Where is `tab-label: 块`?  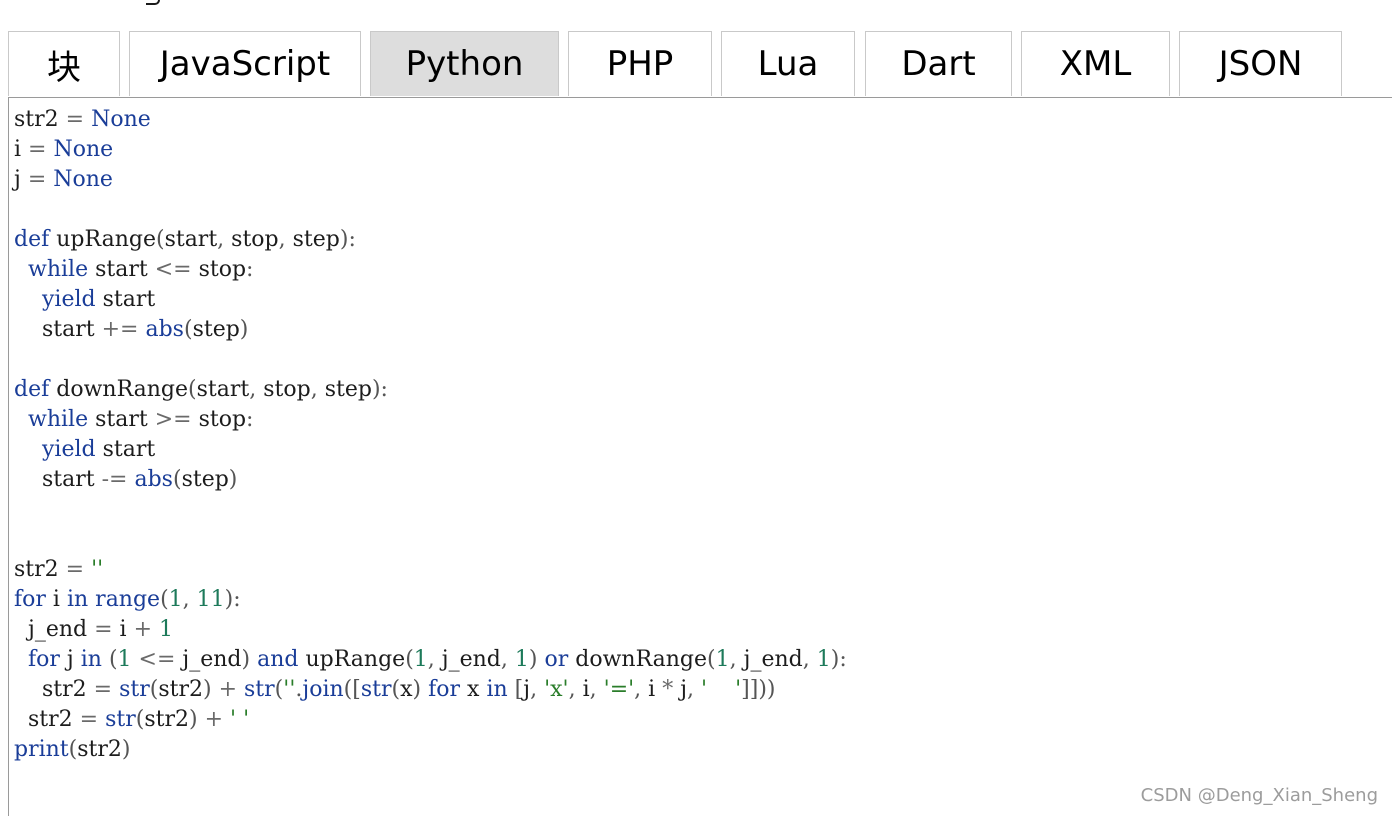 tab-label: 块 is located at coordinates (64, 67).